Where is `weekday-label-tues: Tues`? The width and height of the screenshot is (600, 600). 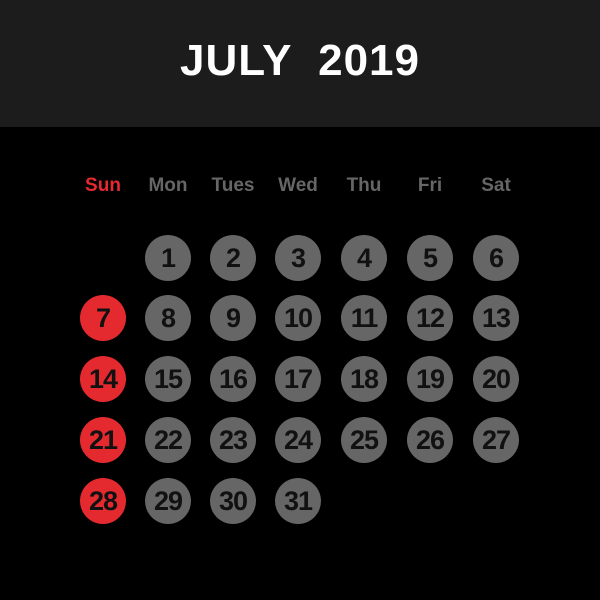
weekday-label-tues: Tues is located at coordinates (233, 185).